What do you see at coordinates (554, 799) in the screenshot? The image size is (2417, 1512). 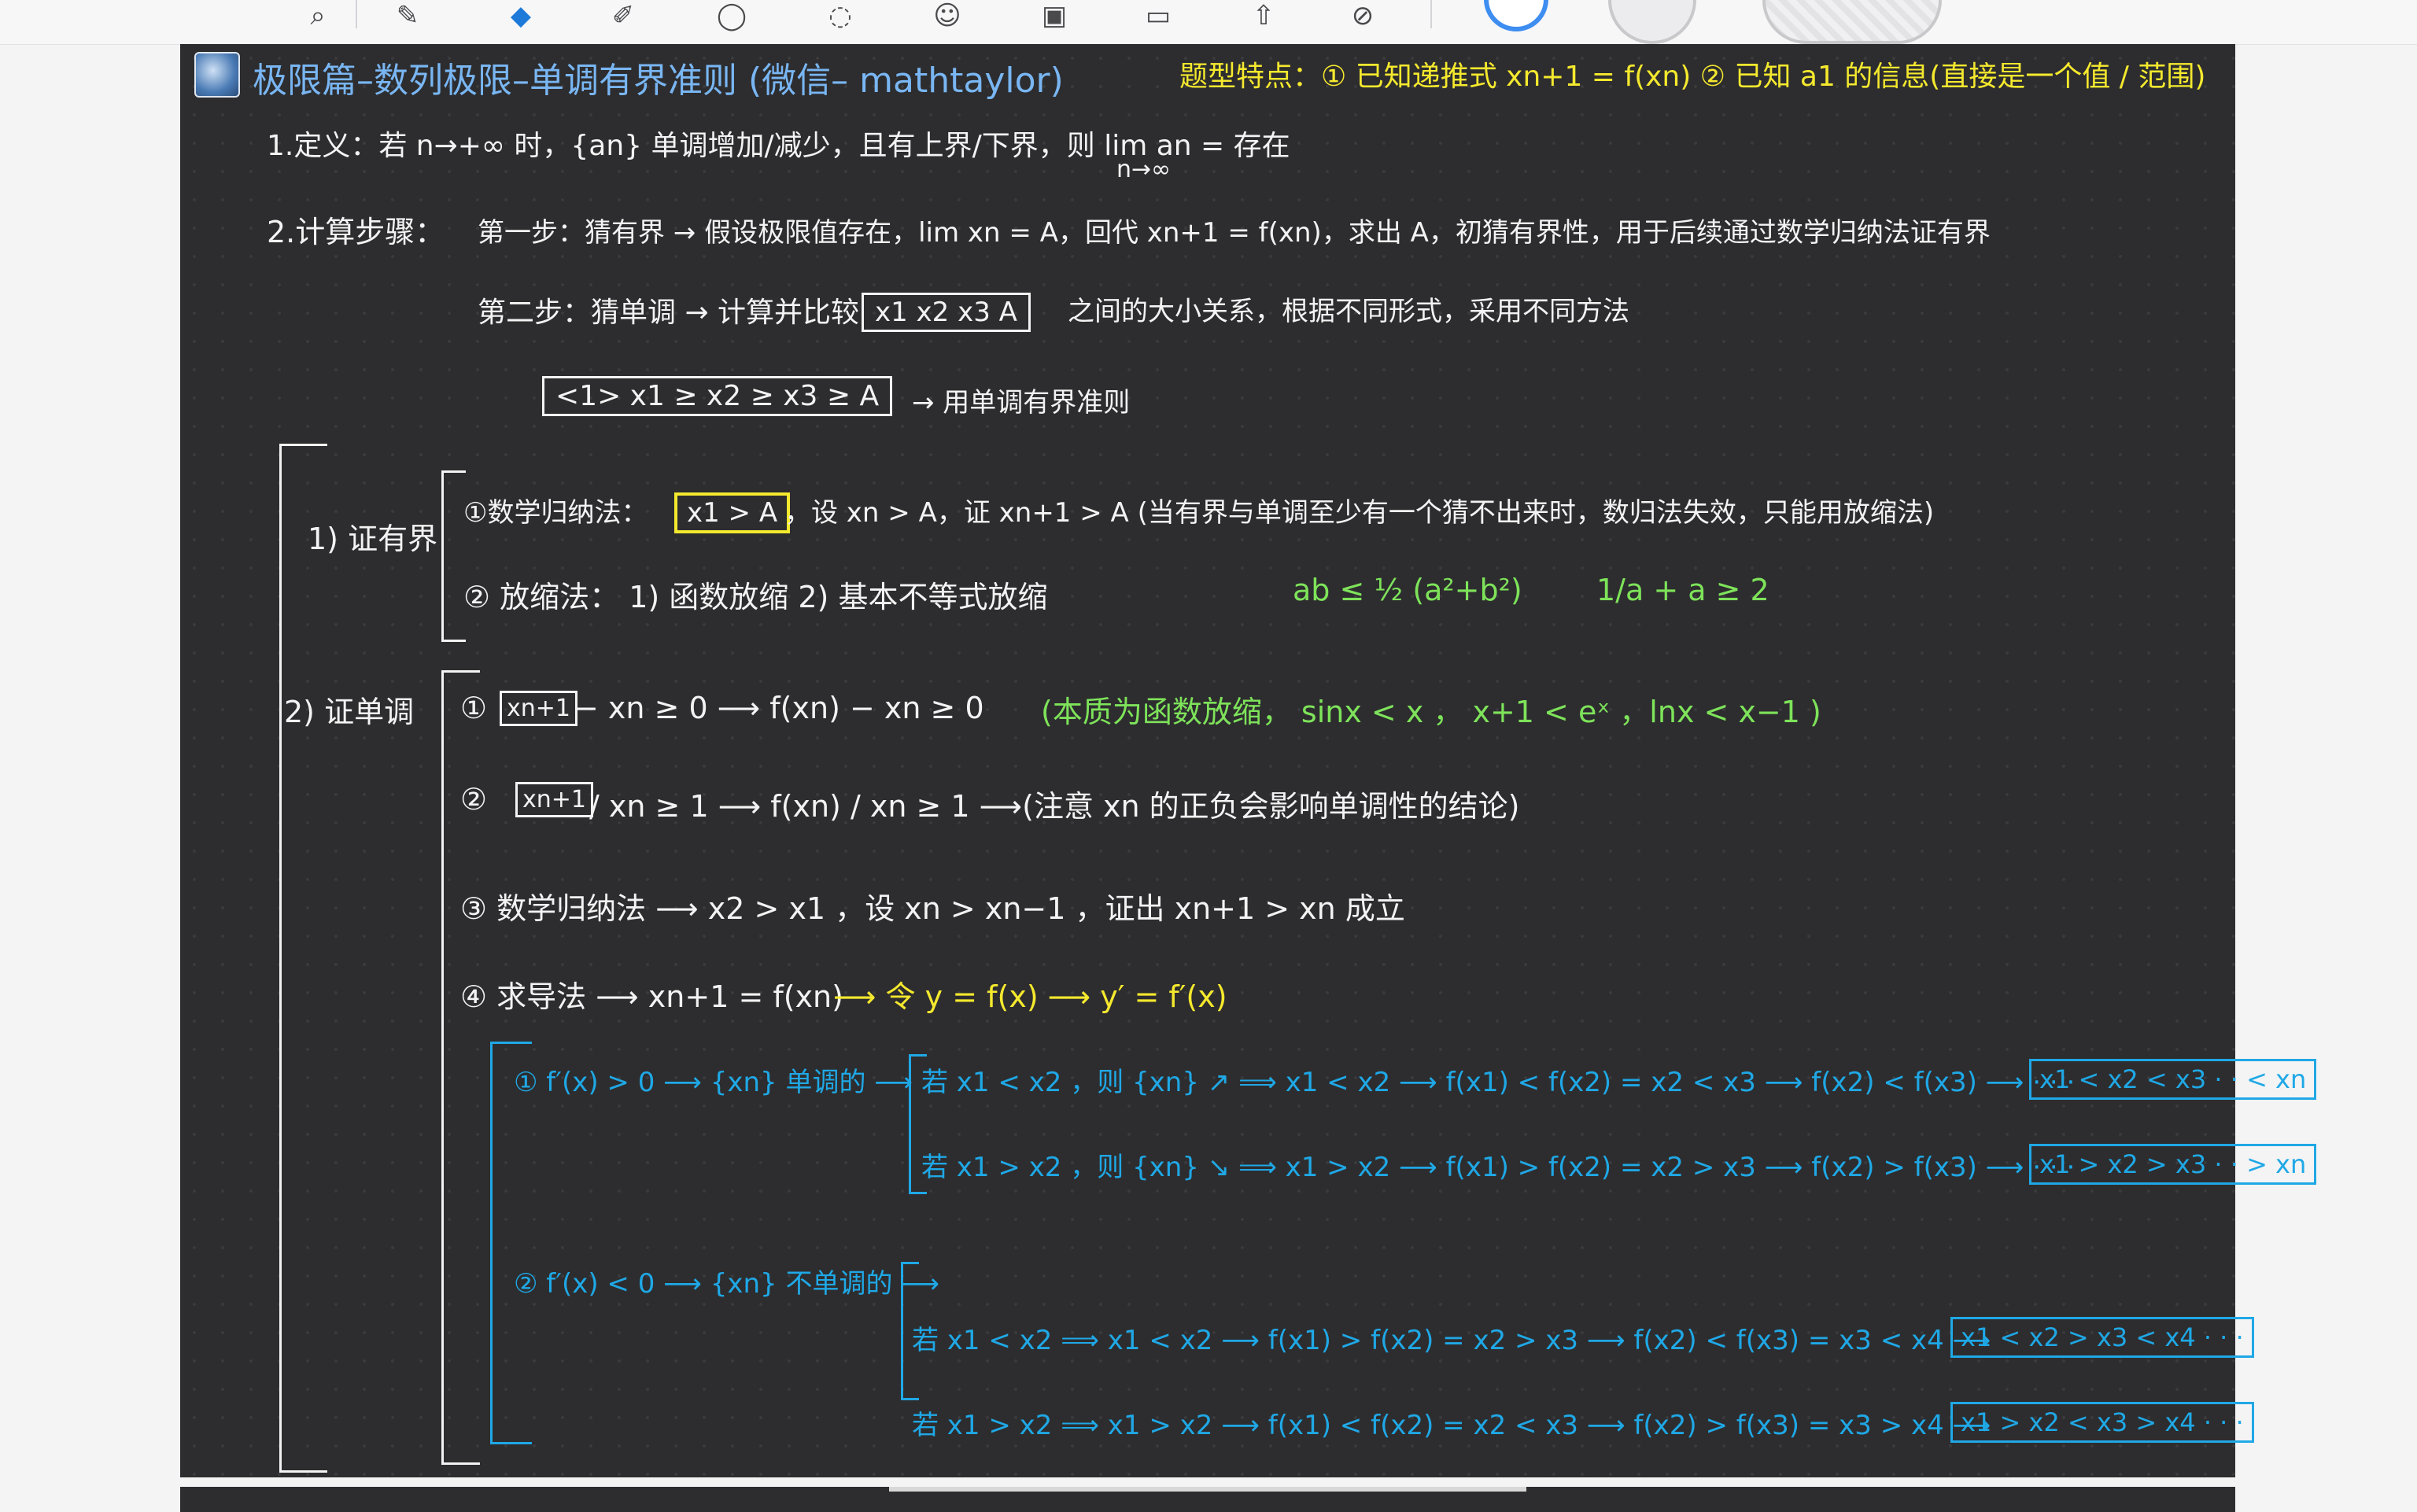 I see `method2-box: xn+1` at bounding box center [554, 799].